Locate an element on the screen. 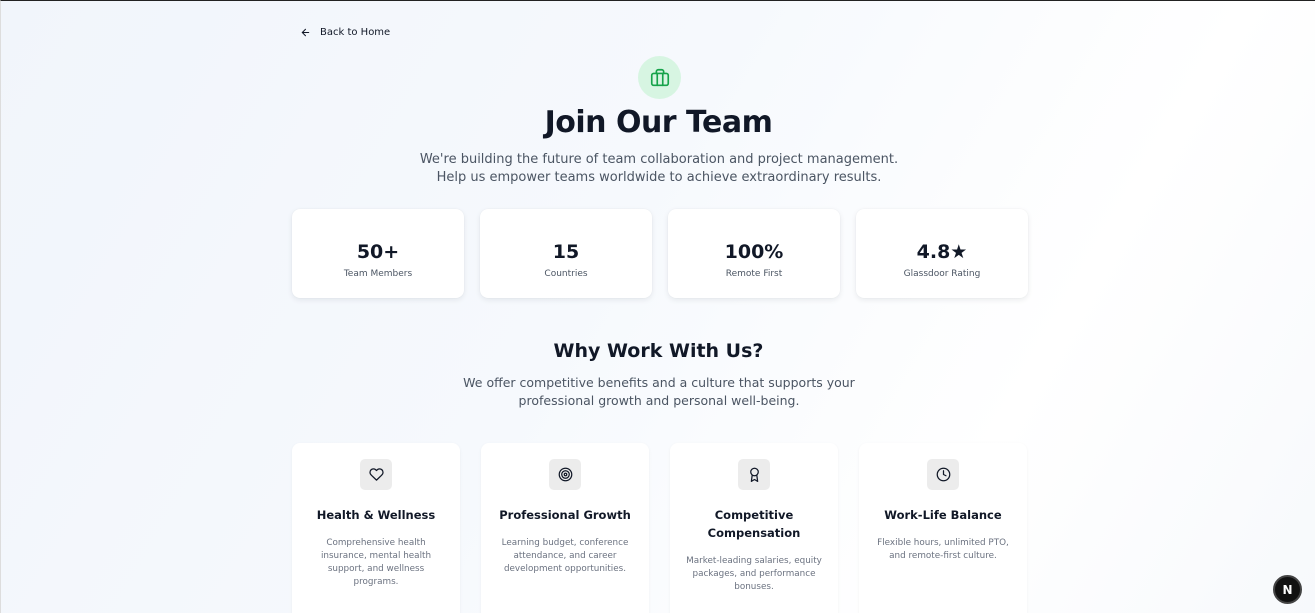  stat-label: Glassdoor Rating is located at coordinates (942, 274).